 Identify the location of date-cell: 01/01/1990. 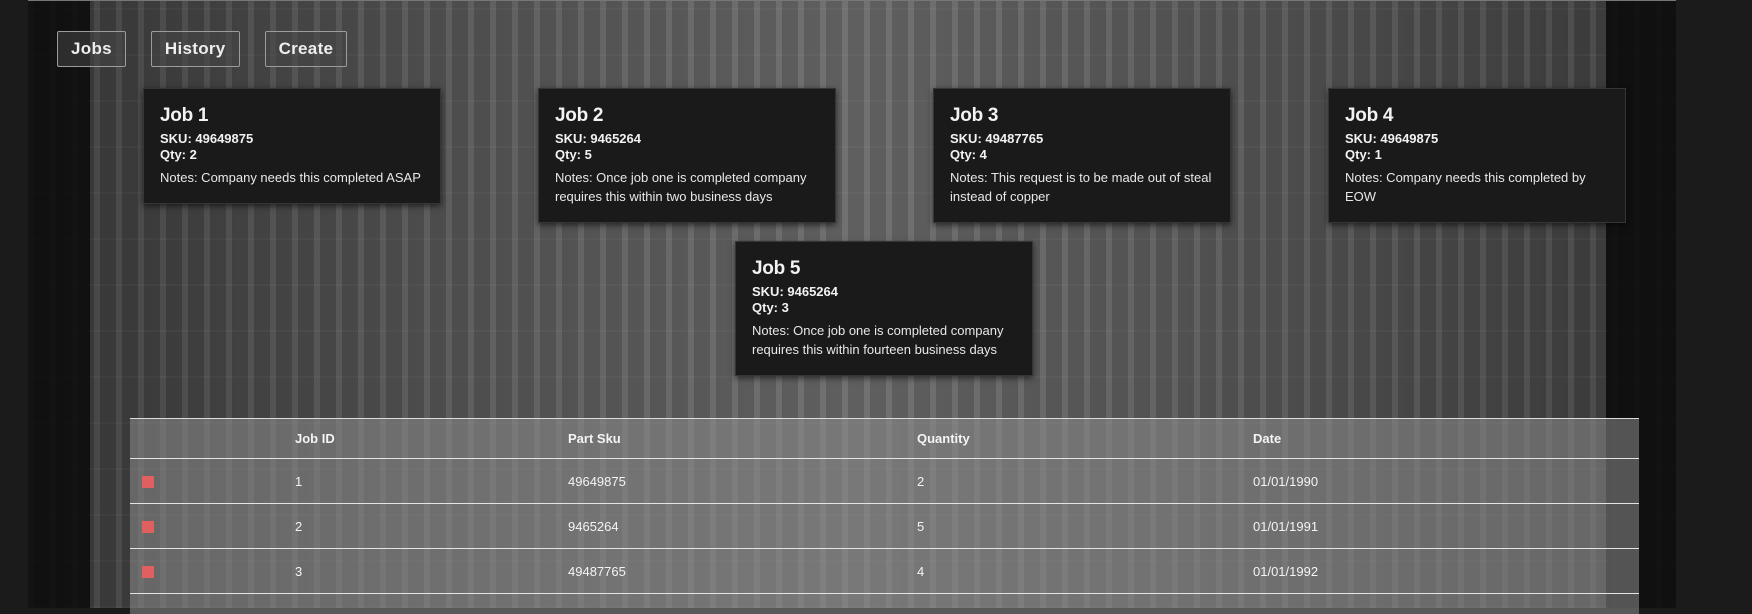
(1286, 481).